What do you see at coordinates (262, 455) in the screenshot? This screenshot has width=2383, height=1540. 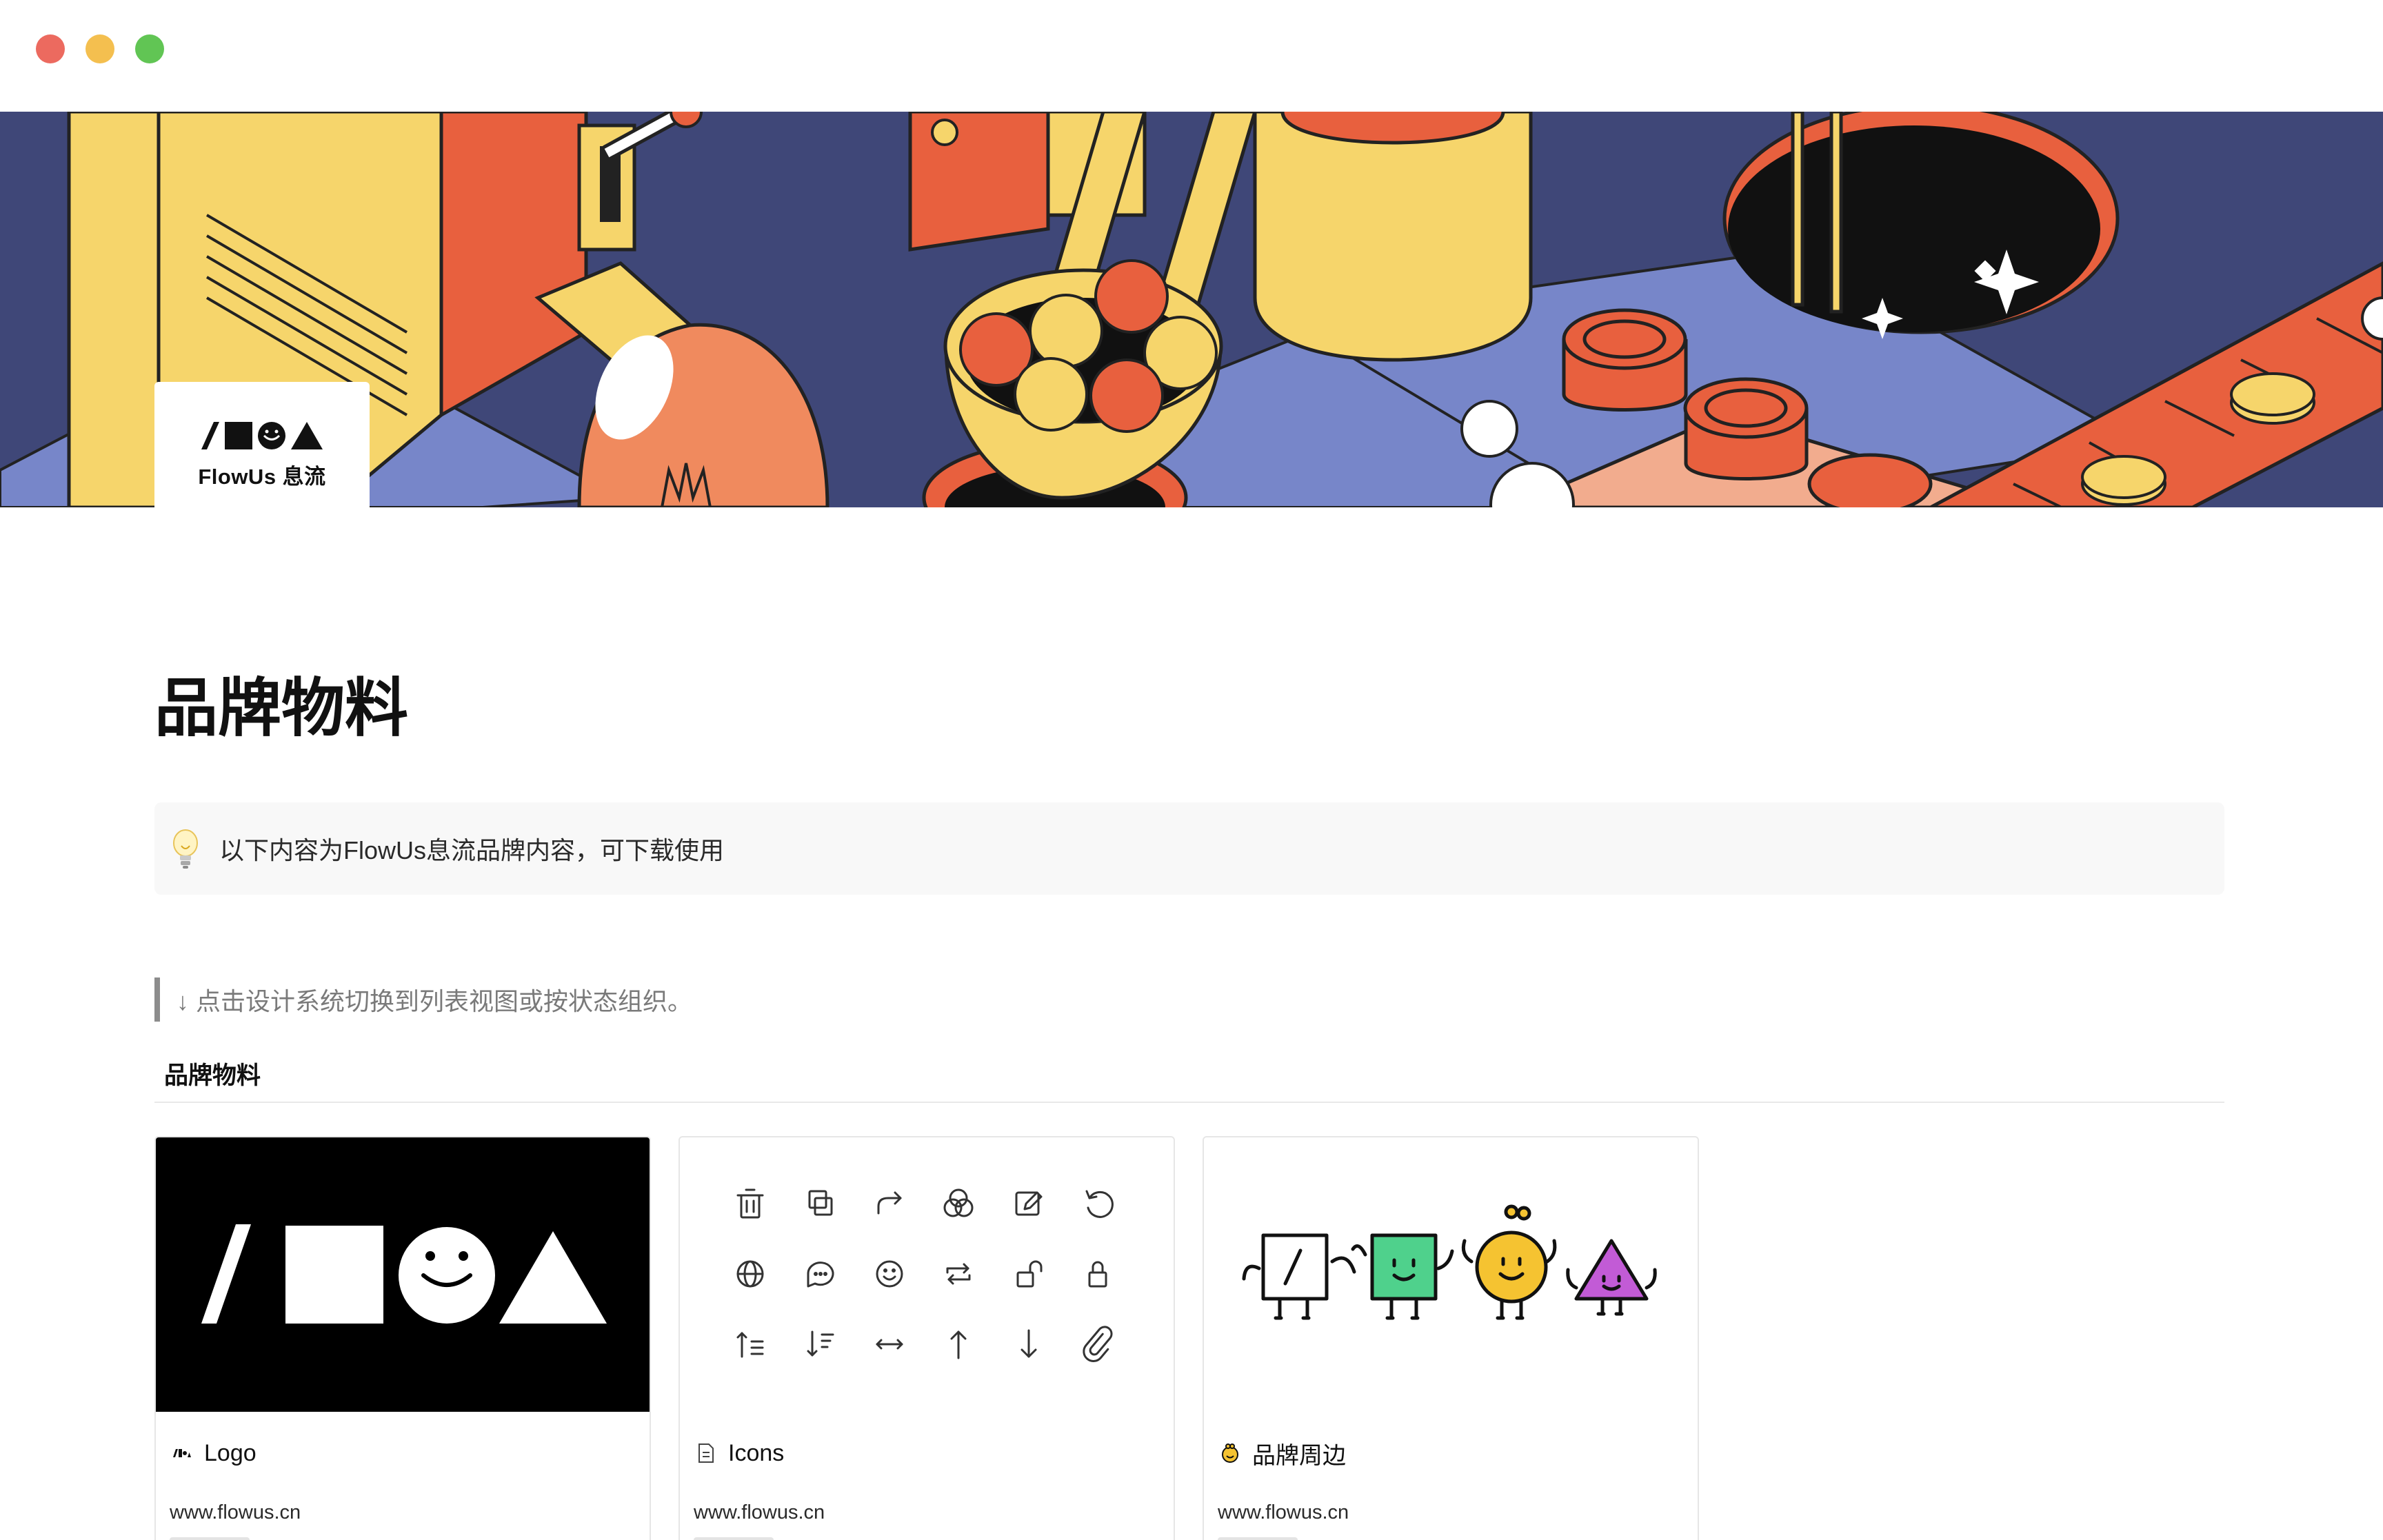 I see `page-icon: FlowUs 息流` at bounding box center [262, 455].